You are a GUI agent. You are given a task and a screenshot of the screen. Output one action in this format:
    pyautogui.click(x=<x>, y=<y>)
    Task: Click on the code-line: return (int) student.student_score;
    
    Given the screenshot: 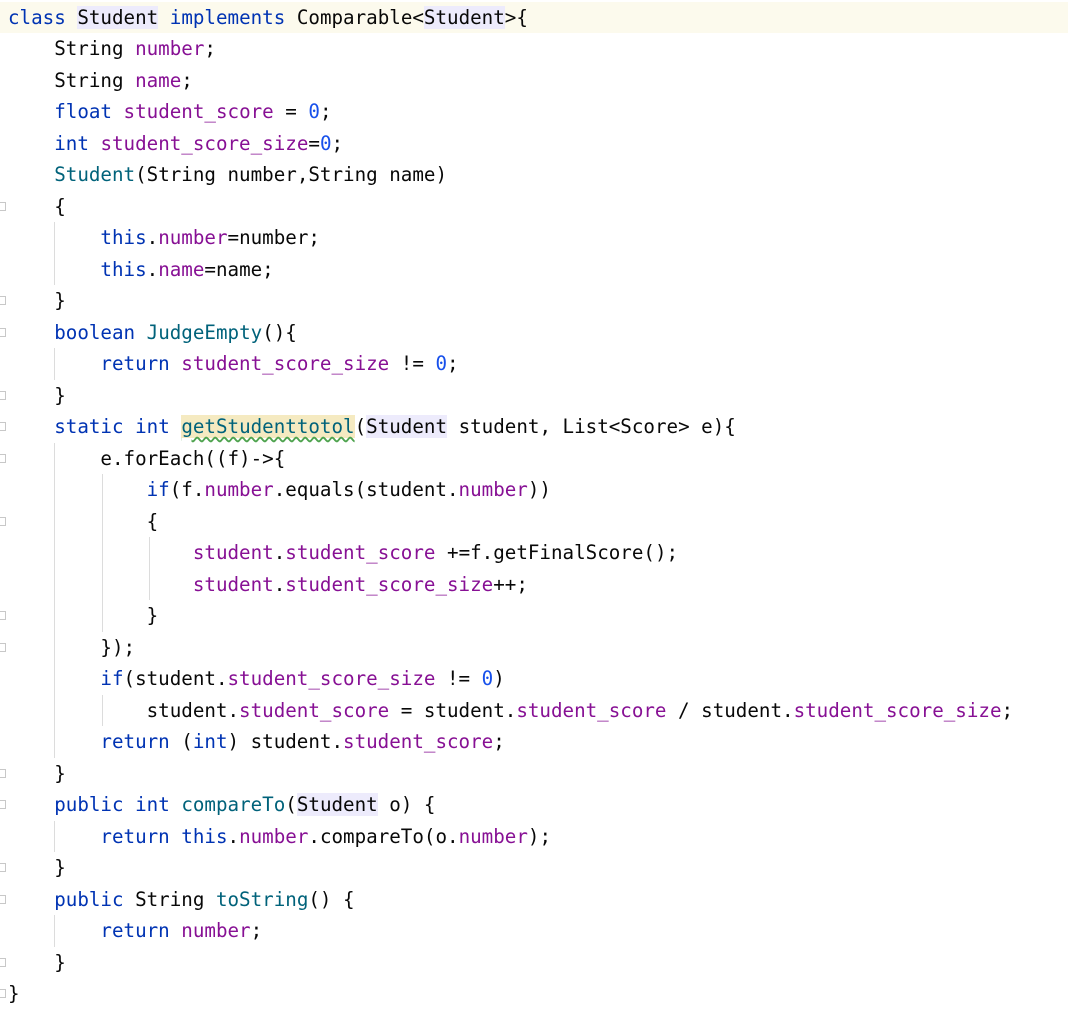 What is the action you would take?
    pyautogui.click(x=534, y=742)
    